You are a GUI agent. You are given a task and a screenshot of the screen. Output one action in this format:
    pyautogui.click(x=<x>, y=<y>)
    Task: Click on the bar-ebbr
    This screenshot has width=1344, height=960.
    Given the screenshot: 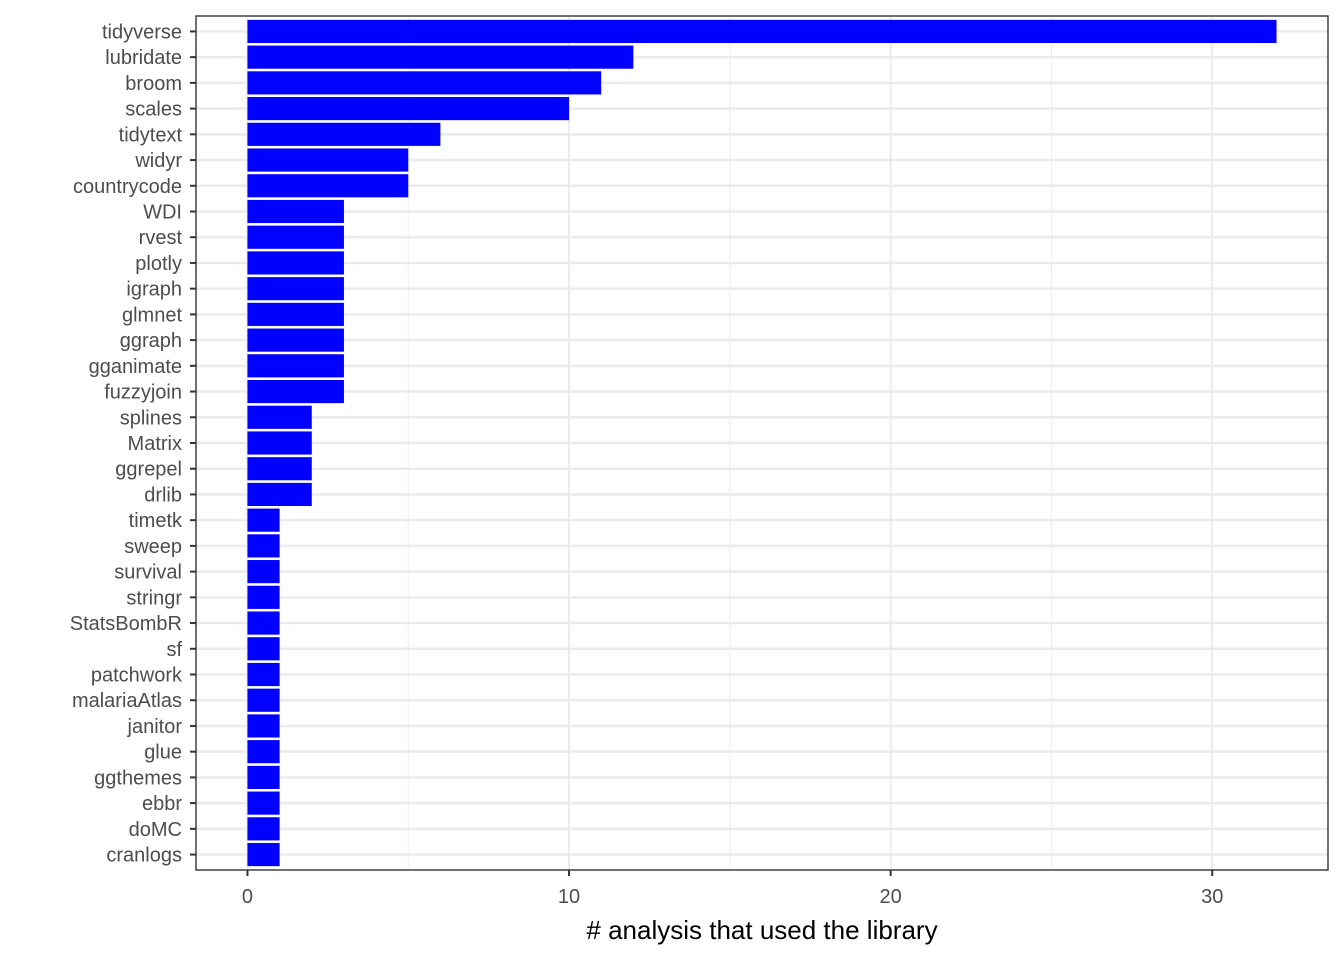 What is the action you would take?
    pyautogui.click(x=263, y=803)
    